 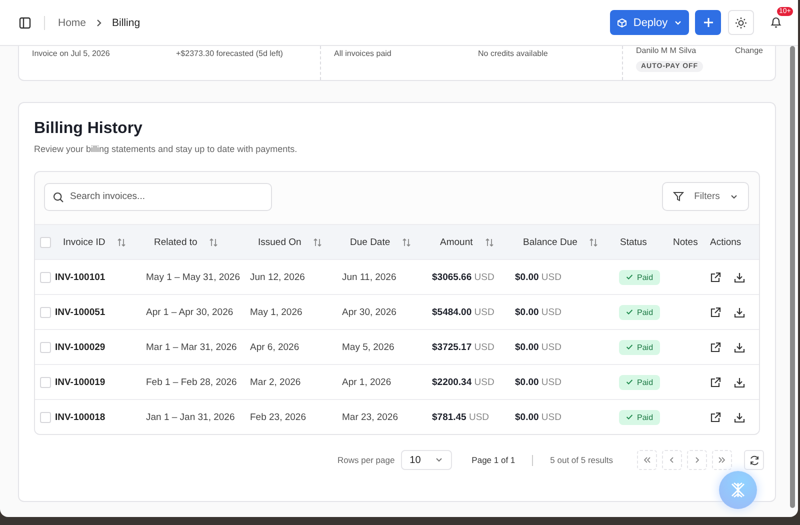 I want to click on sun-icon, so click(x=741, y=22).